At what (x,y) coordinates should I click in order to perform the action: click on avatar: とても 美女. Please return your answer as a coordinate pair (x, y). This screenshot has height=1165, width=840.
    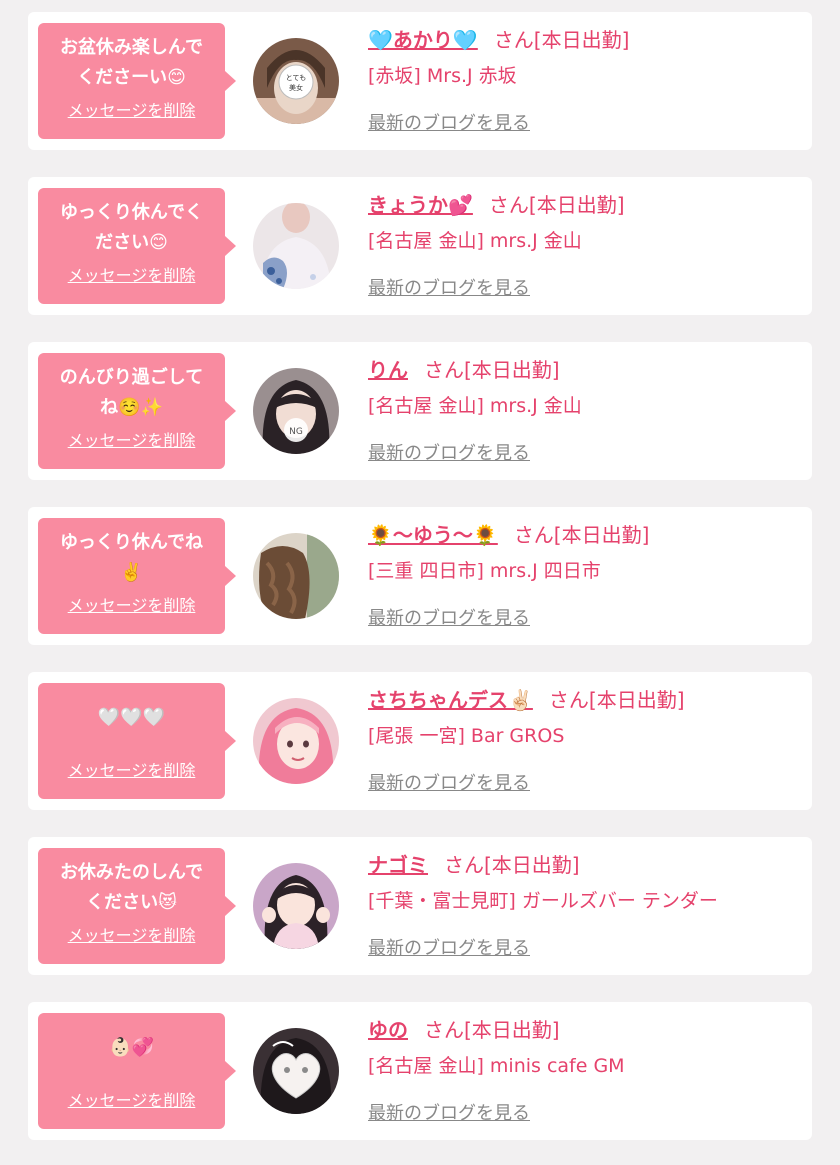
    Looking at the image, I should click on (296, 81).